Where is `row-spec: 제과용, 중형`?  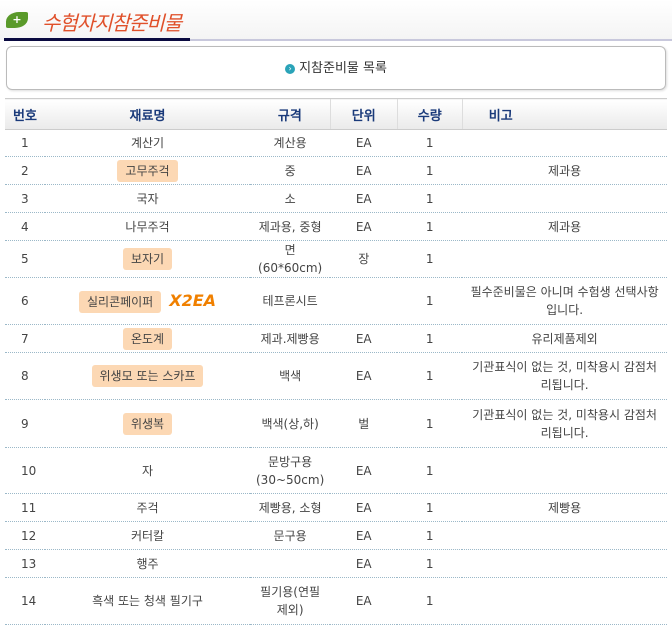 row-spec: 제과용, 중형 is located at coordinates (290, 226).